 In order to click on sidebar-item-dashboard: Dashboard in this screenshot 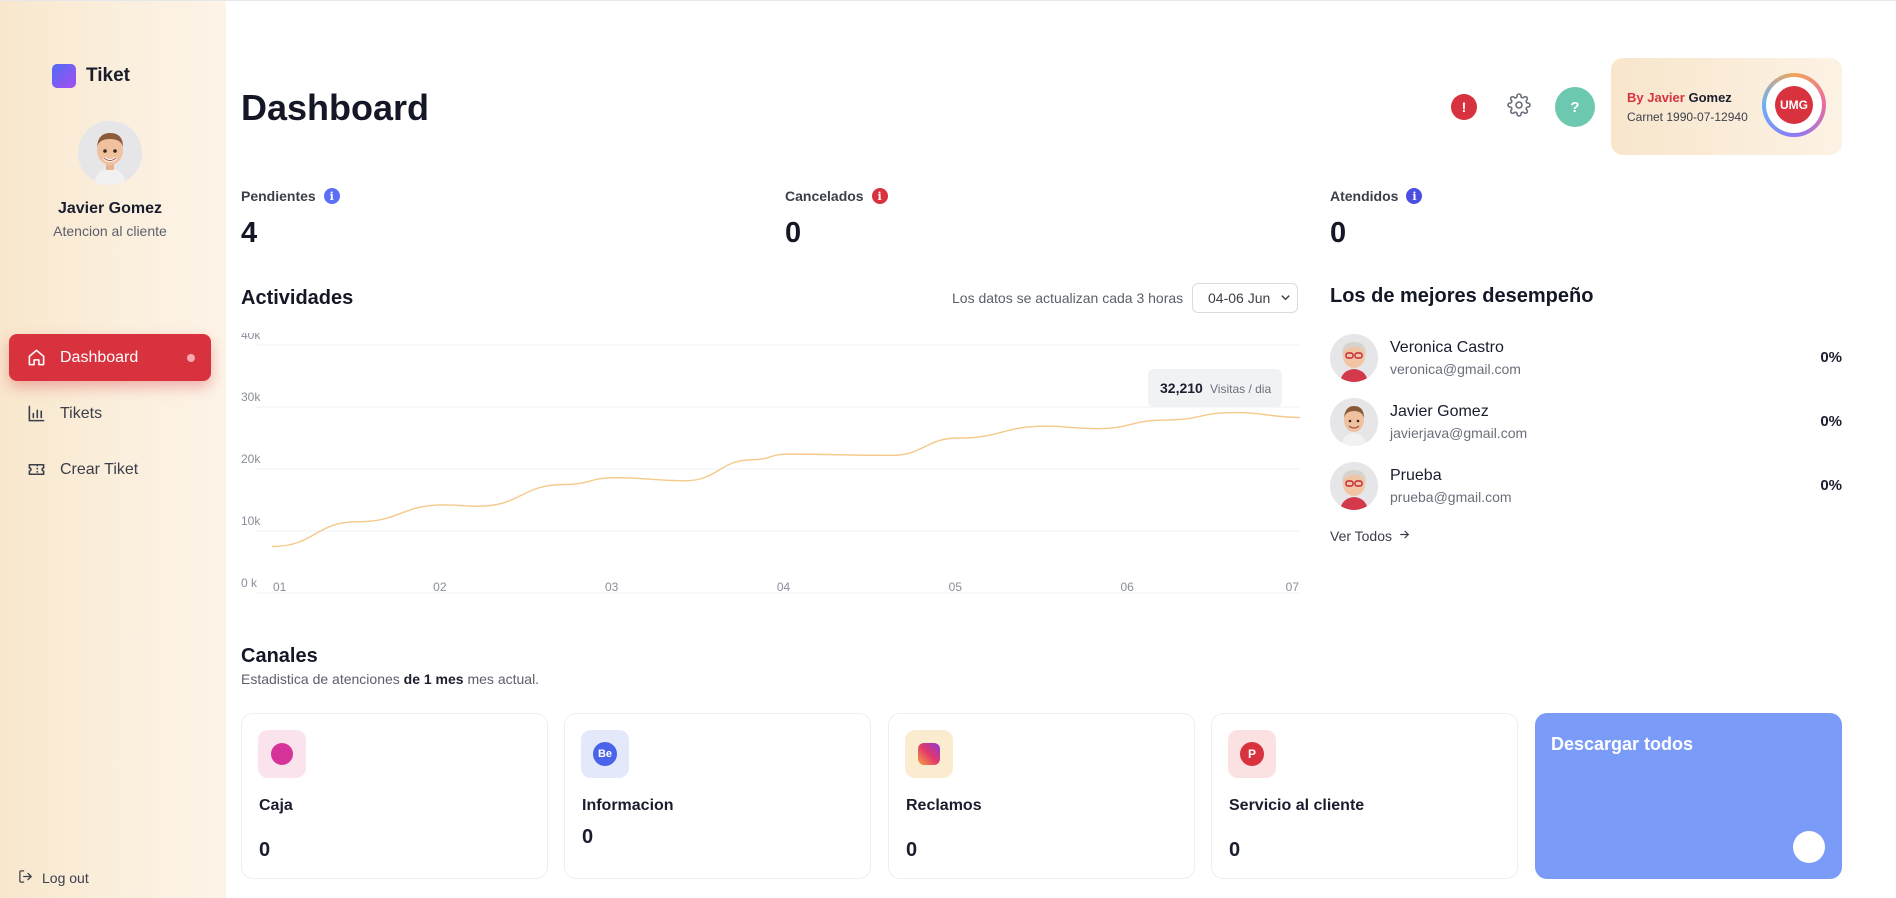, I will do `click(110, 357)`.